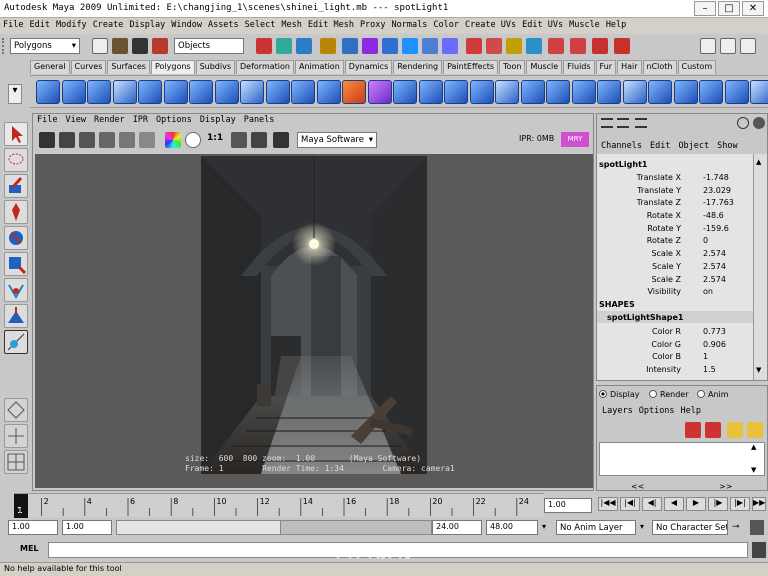  Describe the element at coordinates (239, 140) in the screenshot. I see `display-options-icon` at that location.